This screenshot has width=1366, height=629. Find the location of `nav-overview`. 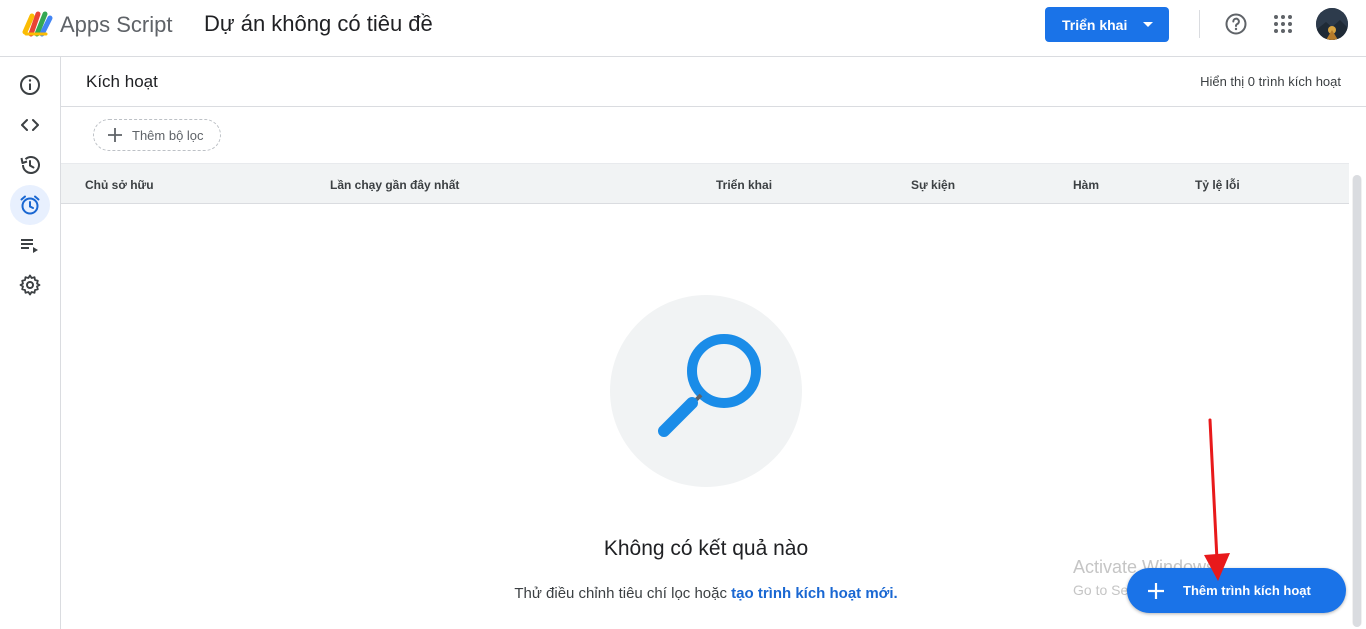

nav-overview is located at coordinates (30, 85).